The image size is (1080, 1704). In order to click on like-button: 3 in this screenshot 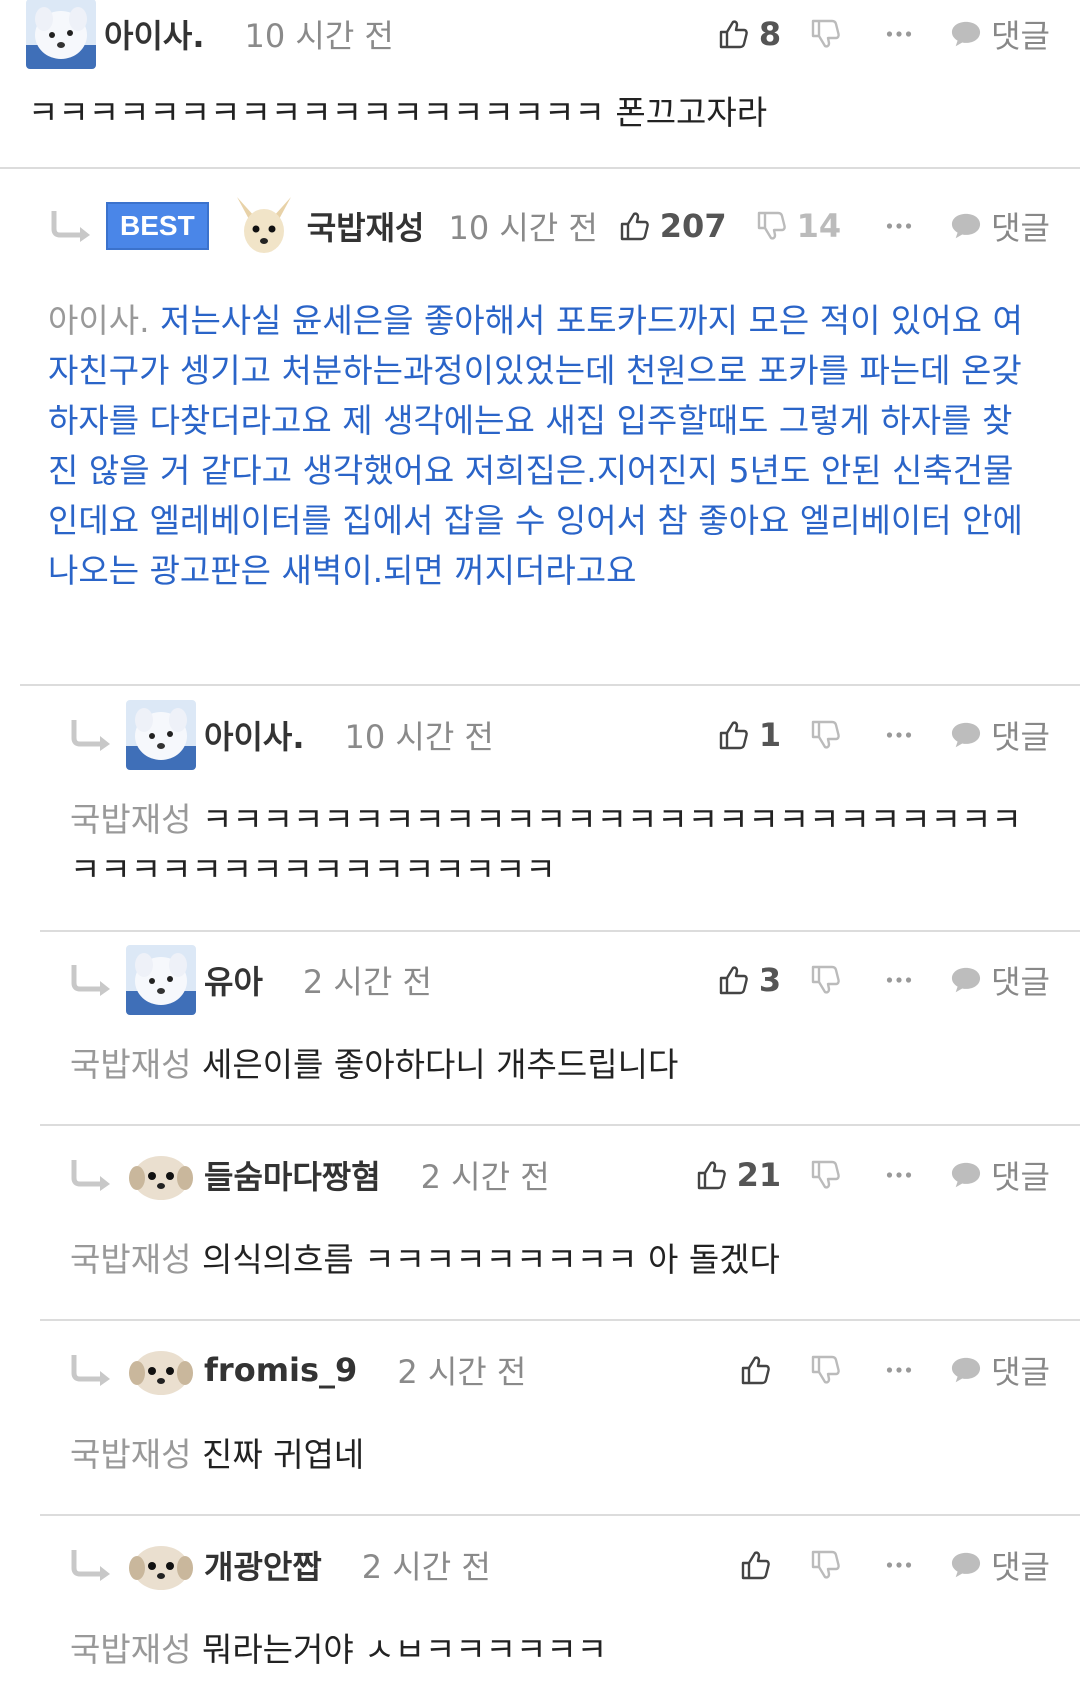, I will do `click(741, 980)`.